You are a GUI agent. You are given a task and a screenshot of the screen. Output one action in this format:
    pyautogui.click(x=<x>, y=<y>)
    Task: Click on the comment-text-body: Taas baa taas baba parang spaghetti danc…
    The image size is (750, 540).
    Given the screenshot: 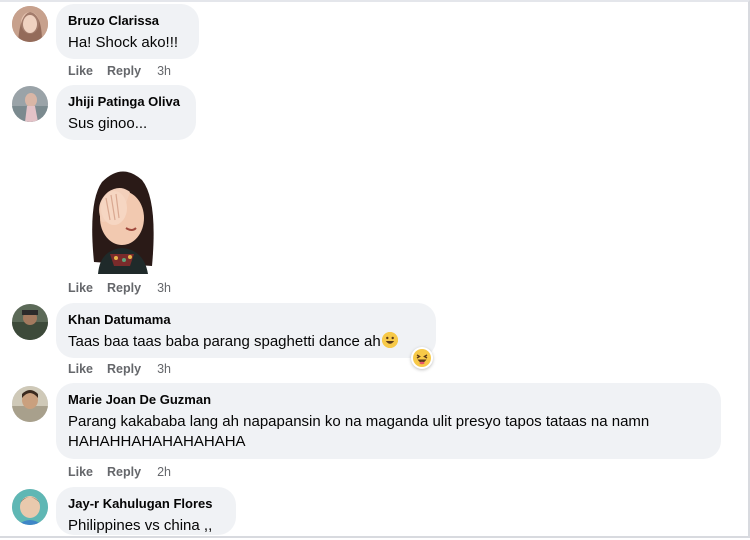 What is the action you would take?
    pyautogui.click(x=224, y=341)
    